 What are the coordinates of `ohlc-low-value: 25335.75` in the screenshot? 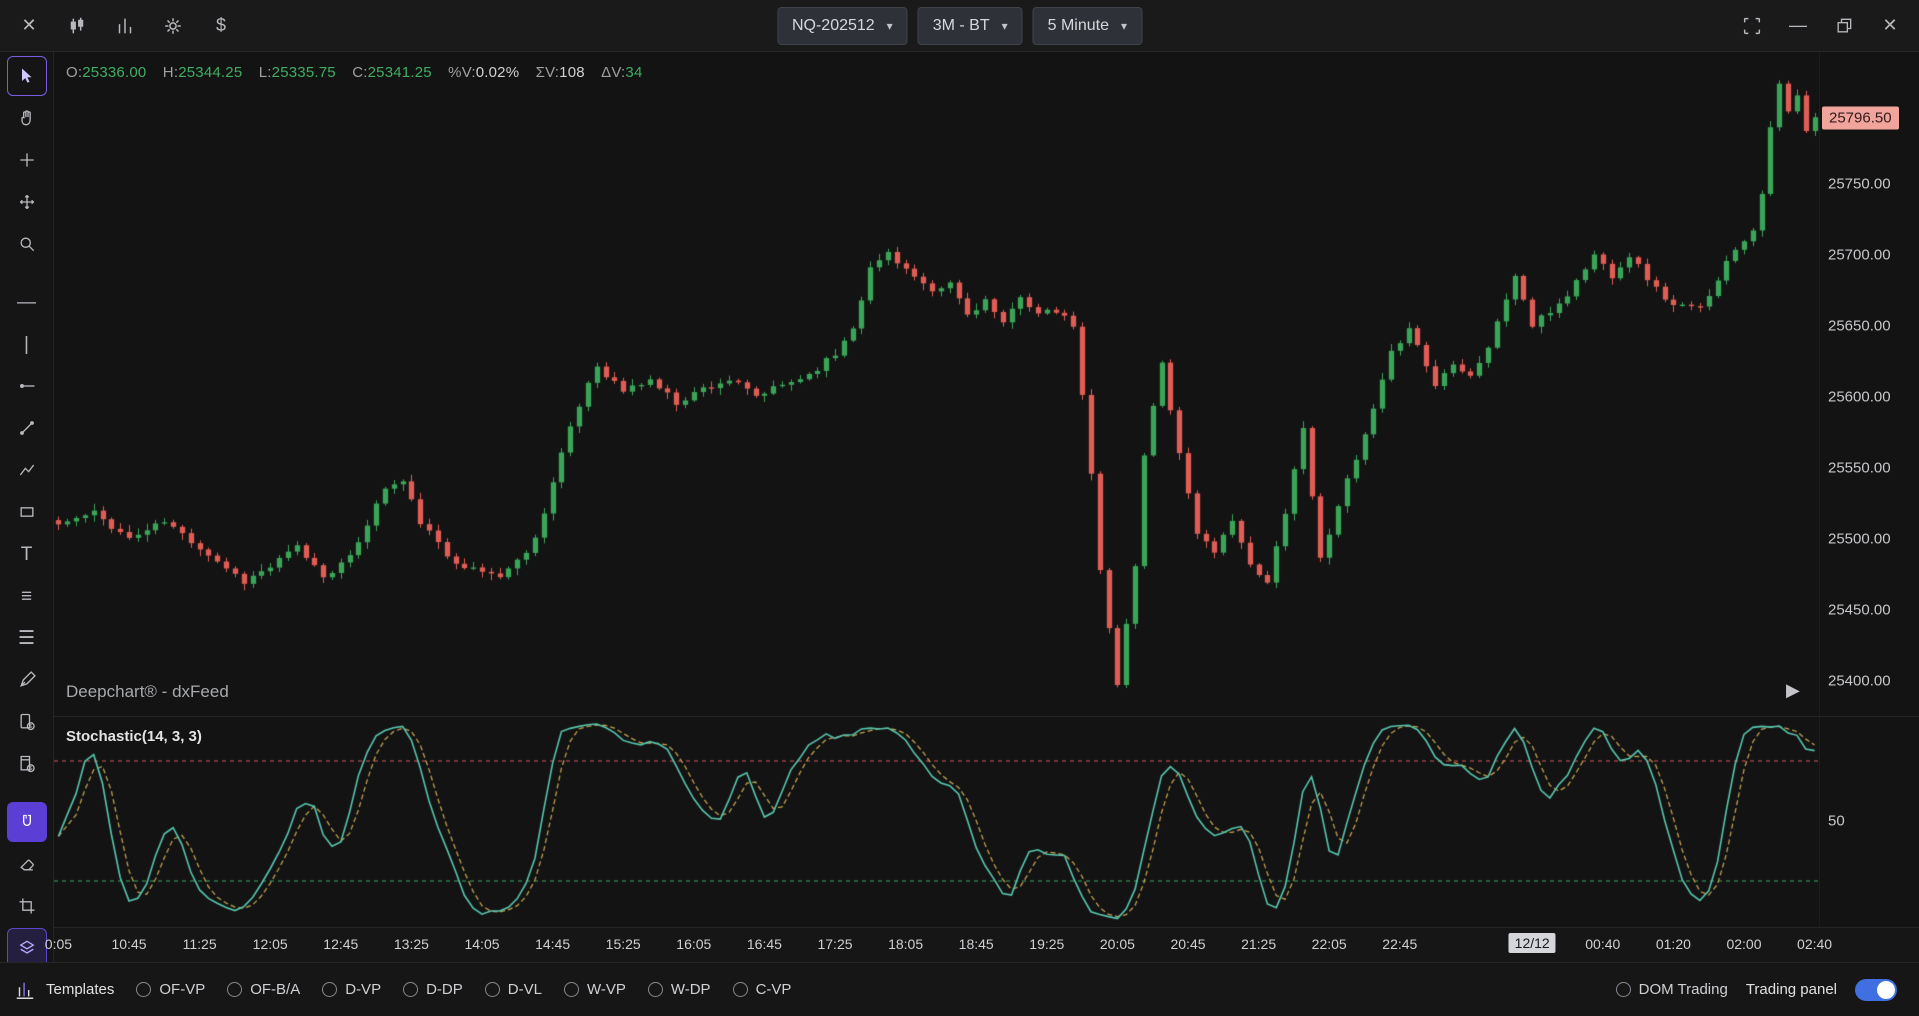 It's located at (303, 72).